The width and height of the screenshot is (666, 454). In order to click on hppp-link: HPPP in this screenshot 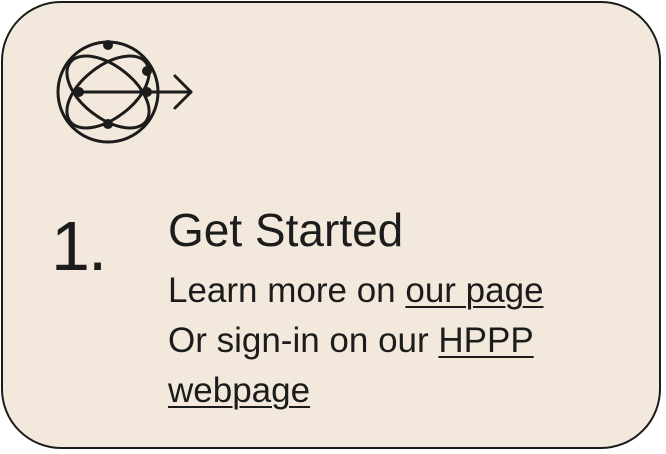, I will do `click(485, 340)`.